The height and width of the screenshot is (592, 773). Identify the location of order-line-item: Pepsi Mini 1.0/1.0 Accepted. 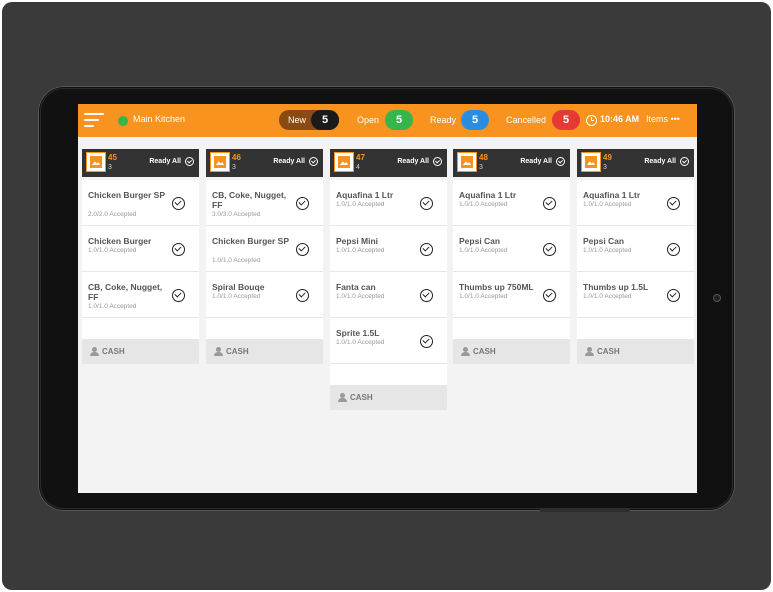
(388, 249).